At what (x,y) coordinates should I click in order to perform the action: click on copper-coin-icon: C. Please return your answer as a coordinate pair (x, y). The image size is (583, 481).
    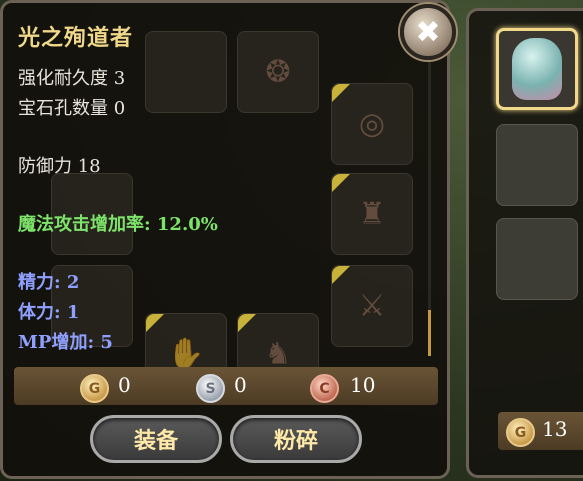
    Looking at the image, I should click on (324, 388).